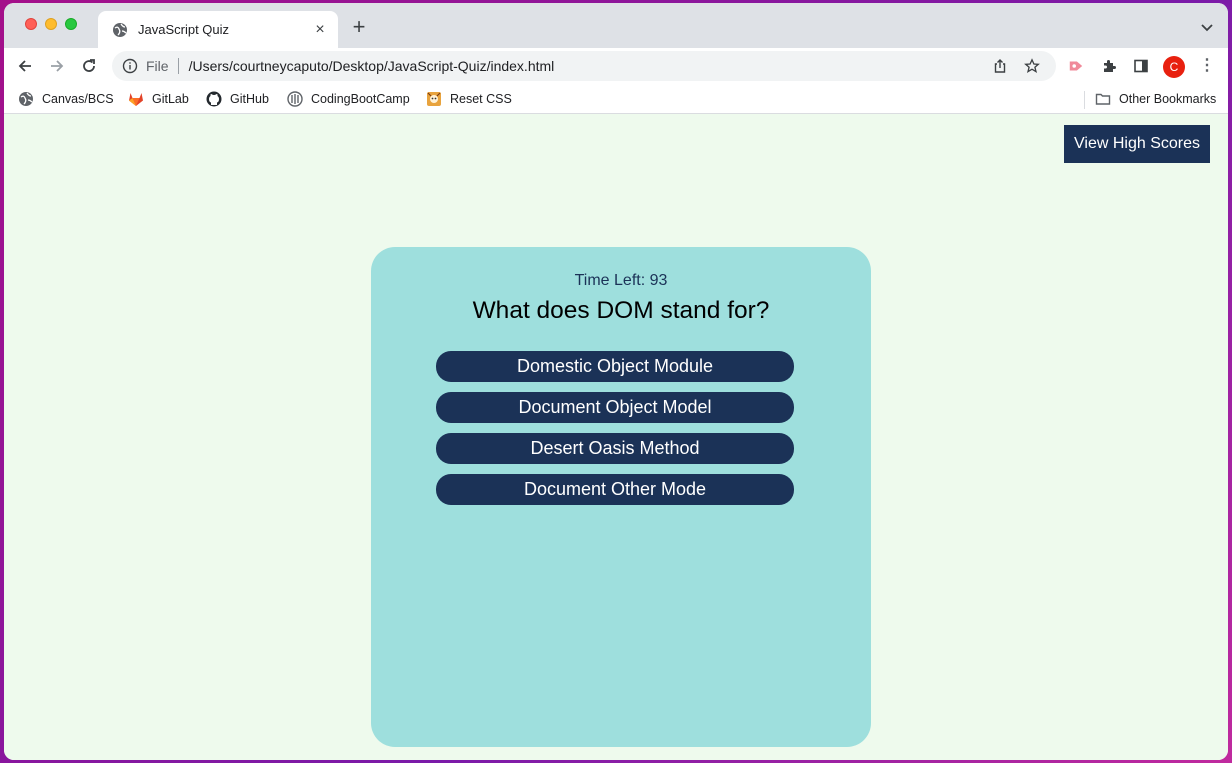  What do you see at coordinates (320, 29) in the screenshot?
I see `tab-close-icon: ×` at bounding box center [320, 29].